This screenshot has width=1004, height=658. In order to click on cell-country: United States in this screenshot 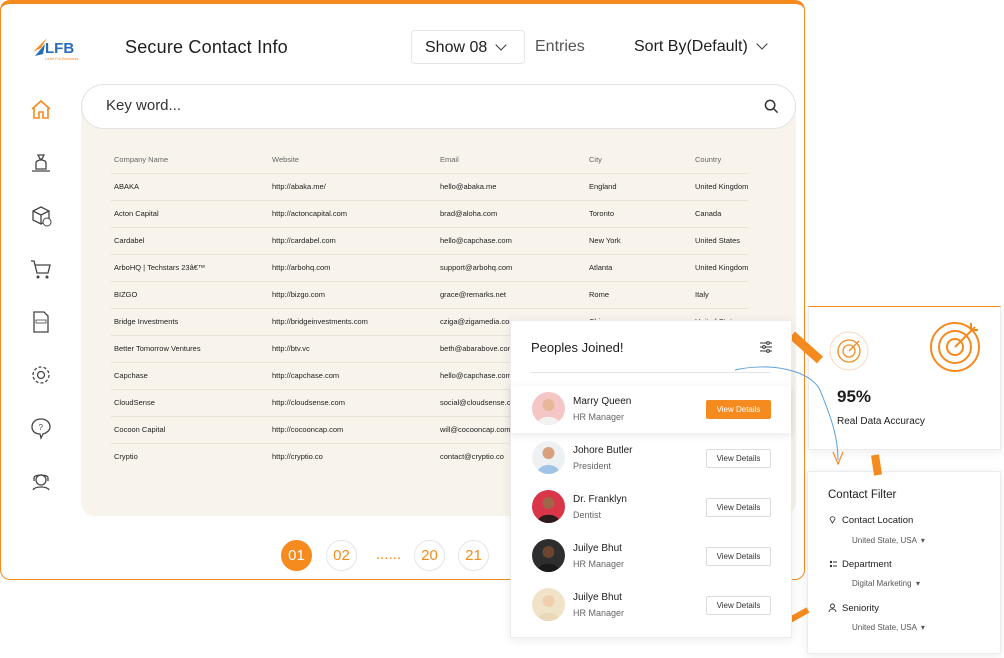, I will do `click(720, 240)`.